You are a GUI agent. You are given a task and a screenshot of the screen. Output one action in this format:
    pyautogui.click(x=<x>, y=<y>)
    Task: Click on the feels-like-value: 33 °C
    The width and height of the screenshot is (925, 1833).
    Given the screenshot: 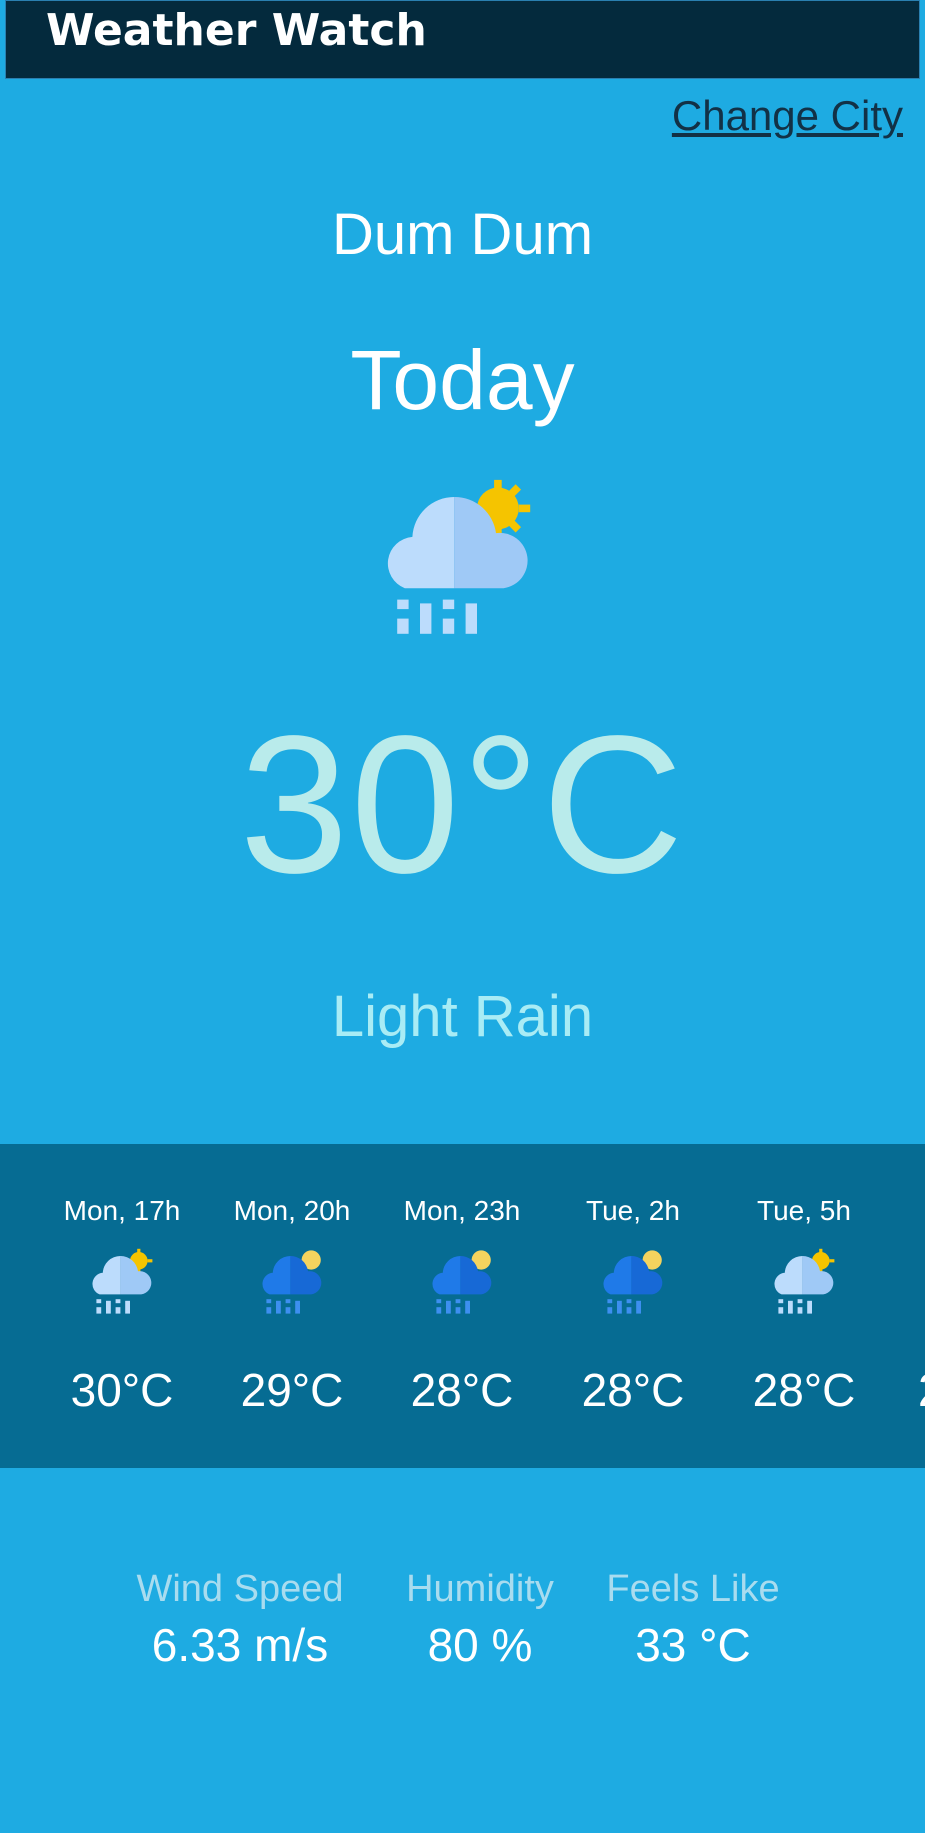 What is the action you would take?
    pyautogui.click(x=693, y=1645)
    